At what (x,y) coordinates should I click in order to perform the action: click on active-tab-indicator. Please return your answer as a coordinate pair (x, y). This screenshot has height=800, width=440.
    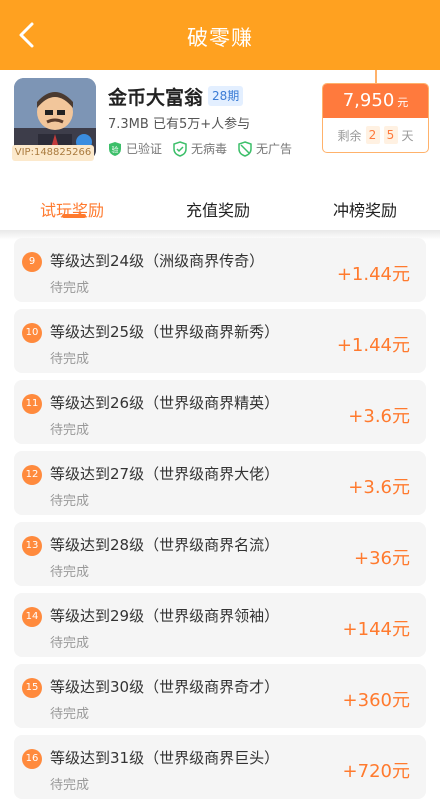
    Looking at the image, I should click on (74, 216).